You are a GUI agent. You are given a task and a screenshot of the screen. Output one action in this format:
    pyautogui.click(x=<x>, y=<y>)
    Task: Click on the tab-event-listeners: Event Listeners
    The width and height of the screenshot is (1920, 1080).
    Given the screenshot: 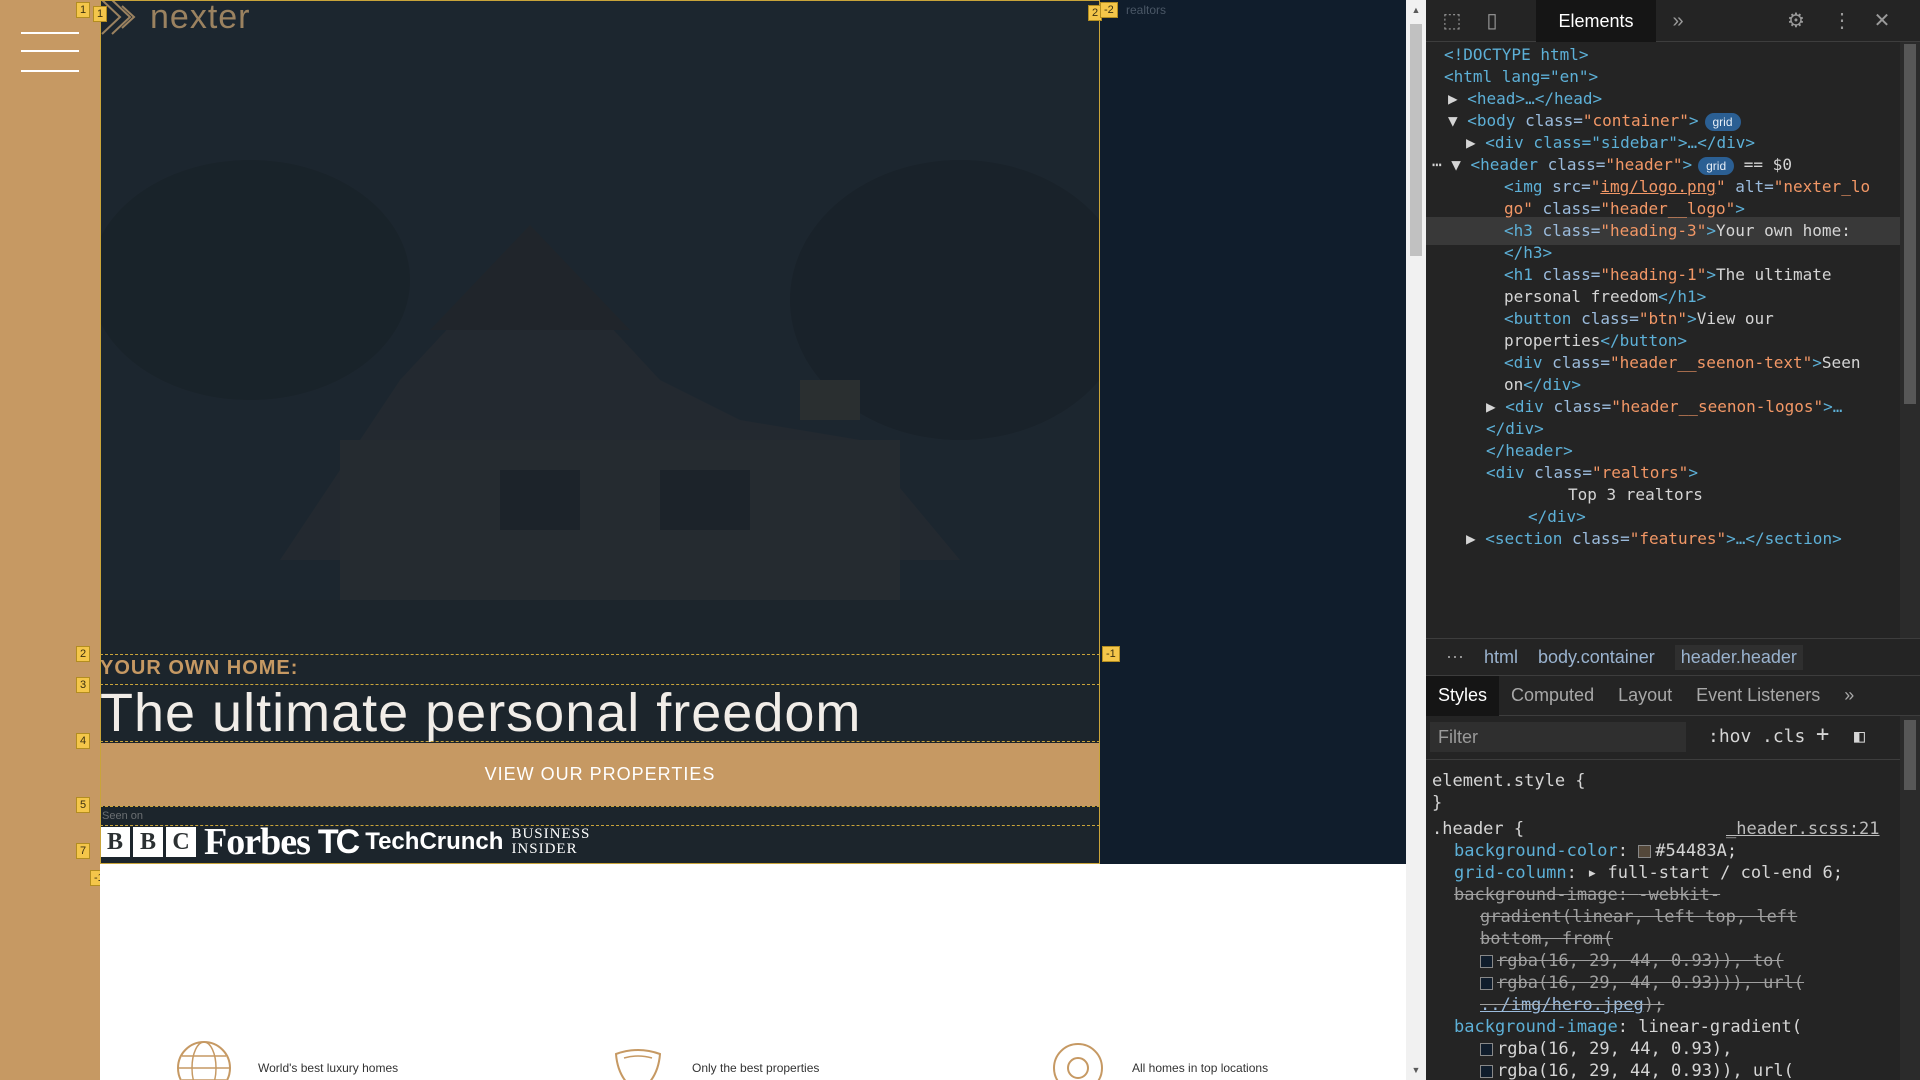 What is the action you would take?
    pyautogui.click(x=1758, y=696)
    